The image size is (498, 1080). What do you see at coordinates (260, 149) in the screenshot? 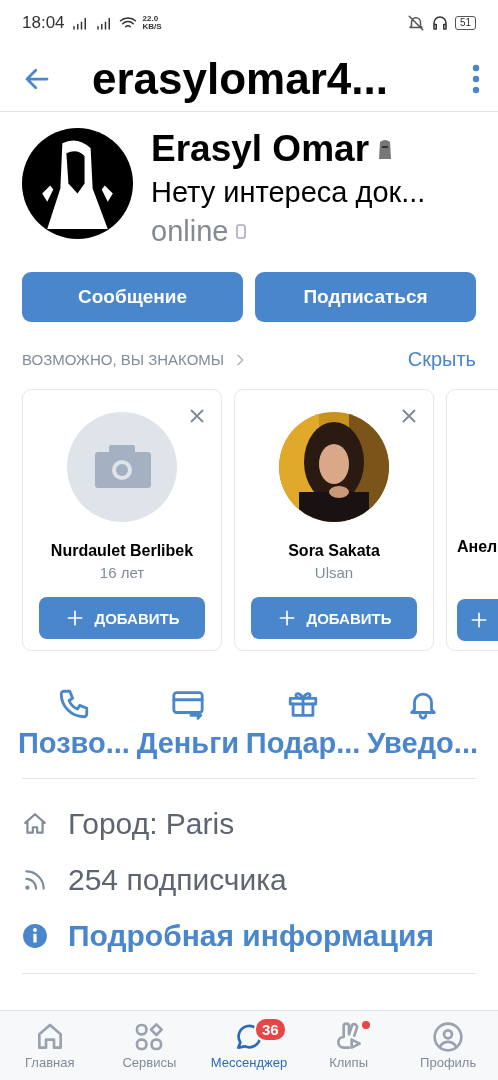
I see `profile-name: Erasyl Omar` at bounding box center [260, 149].